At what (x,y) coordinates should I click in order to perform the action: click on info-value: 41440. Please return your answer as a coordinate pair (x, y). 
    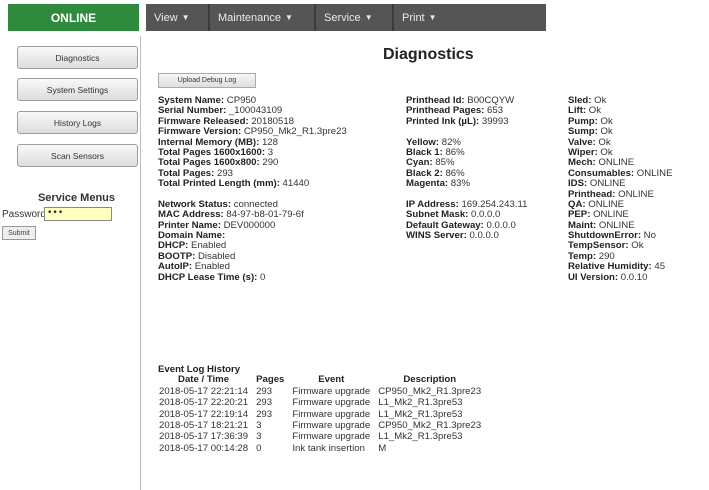
    Looking at the image, I should click on (294, 184).